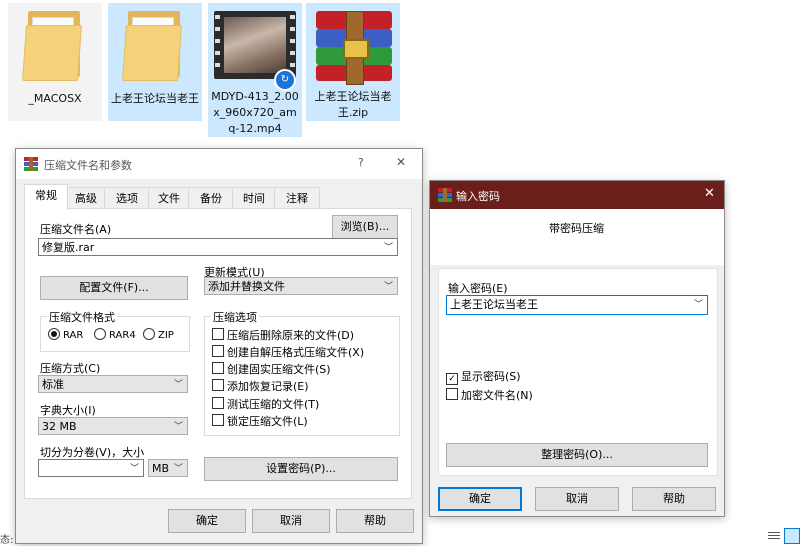 The image size is (800, 546). I want to click on option-lock: 锁定压缩文件(L), so click(260, 421).